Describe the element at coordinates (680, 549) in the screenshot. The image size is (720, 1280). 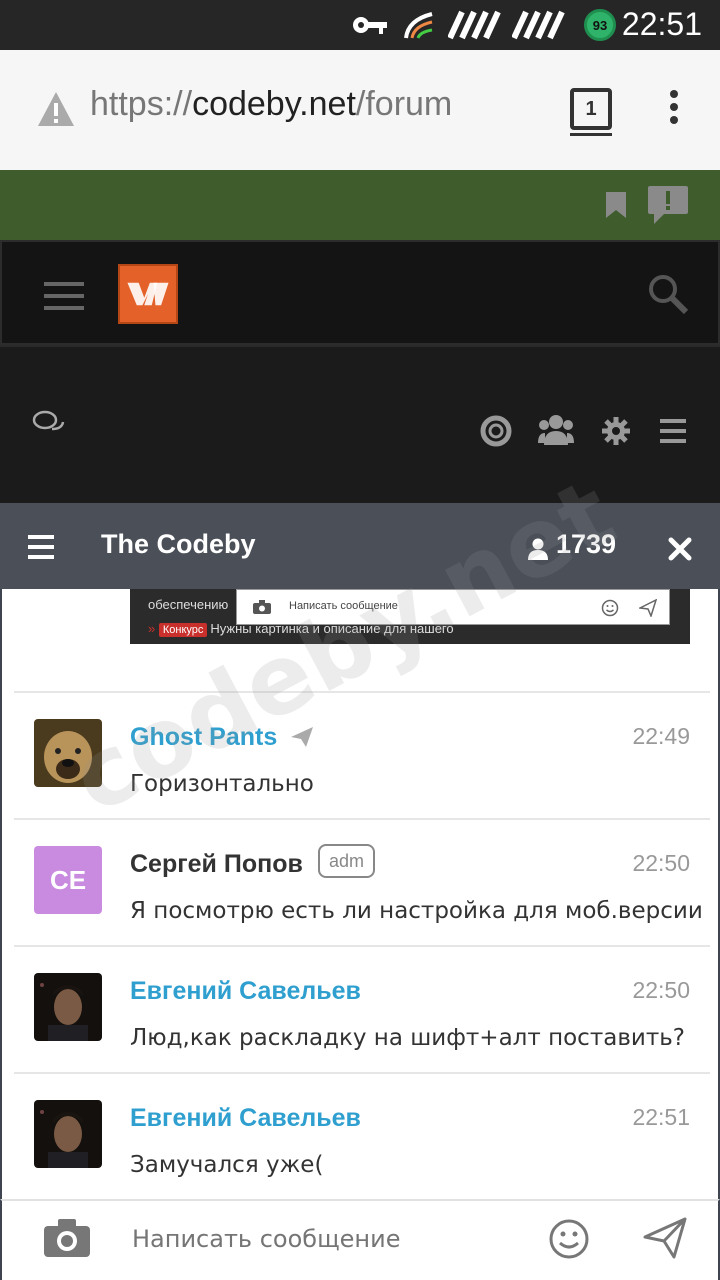
I see `close-icon` at that location.